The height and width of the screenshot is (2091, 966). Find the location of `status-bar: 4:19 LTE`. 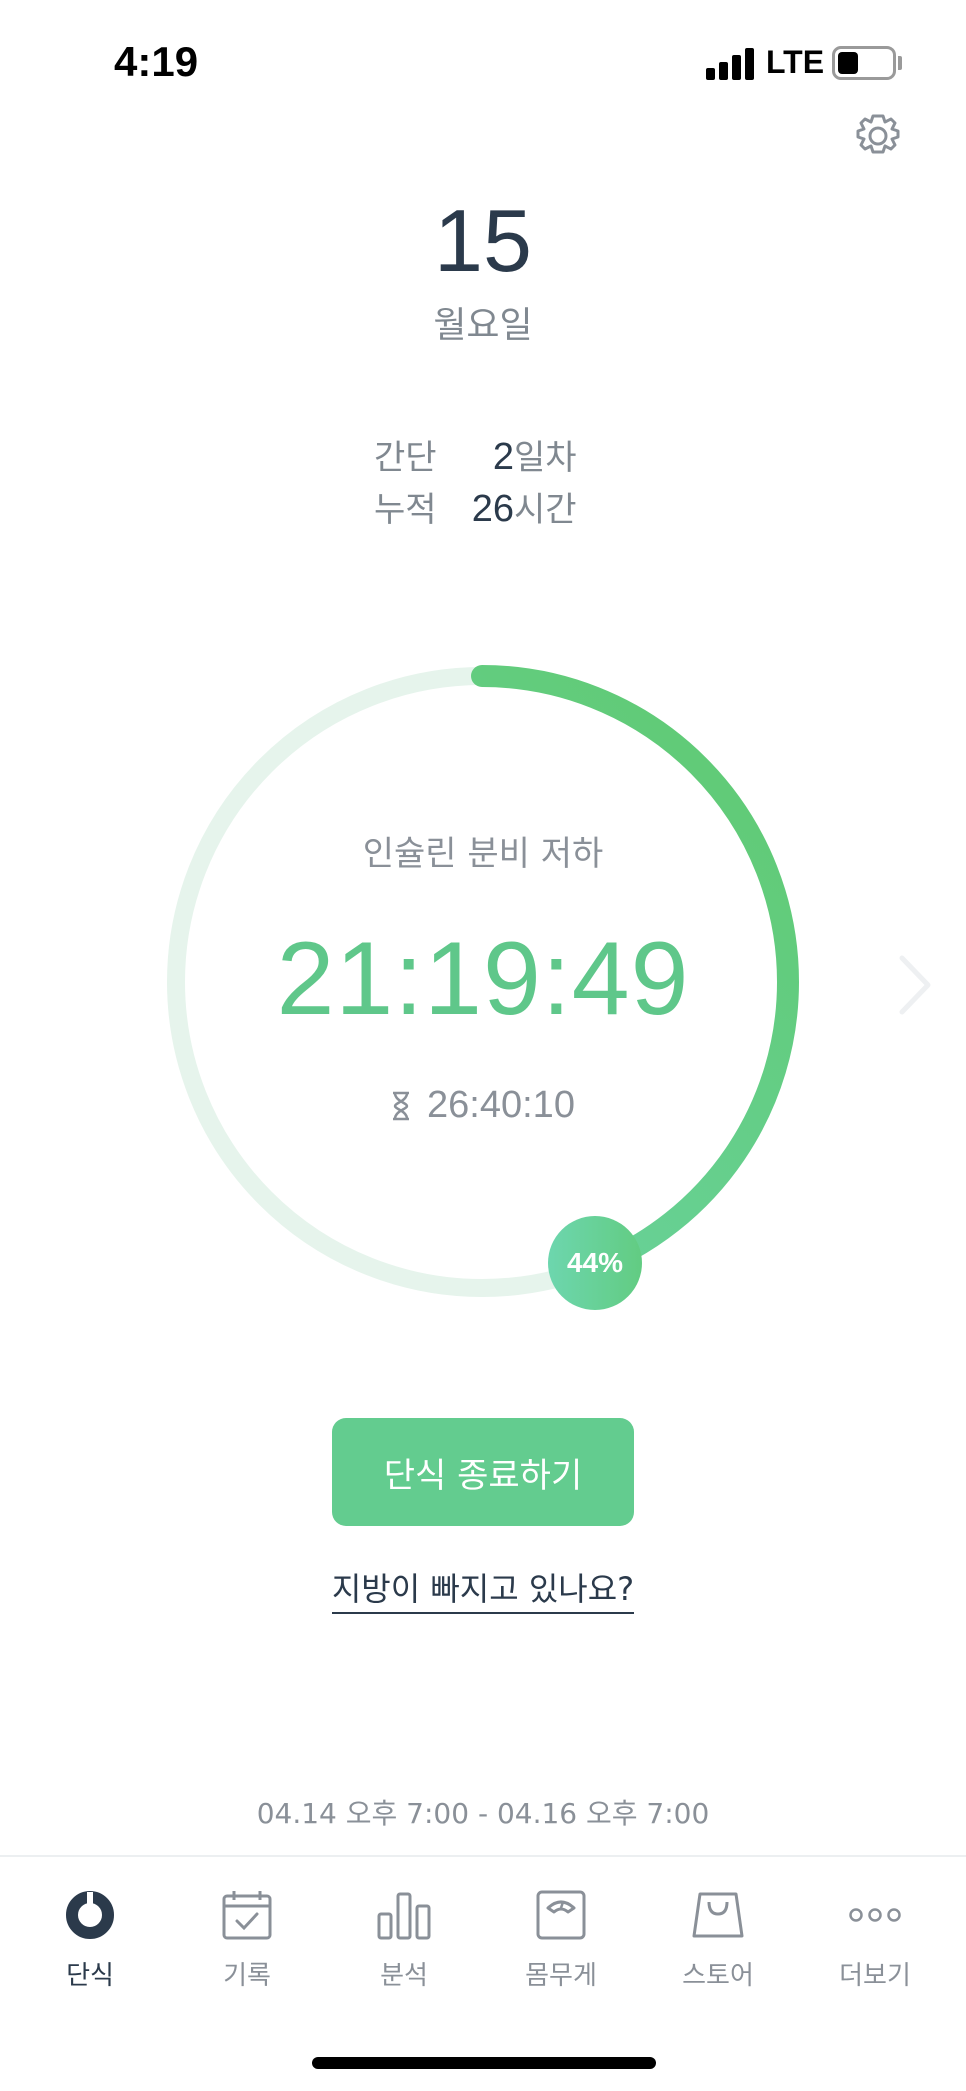

status-bar: 4:19 LTE is located at coordinates (483, 60).